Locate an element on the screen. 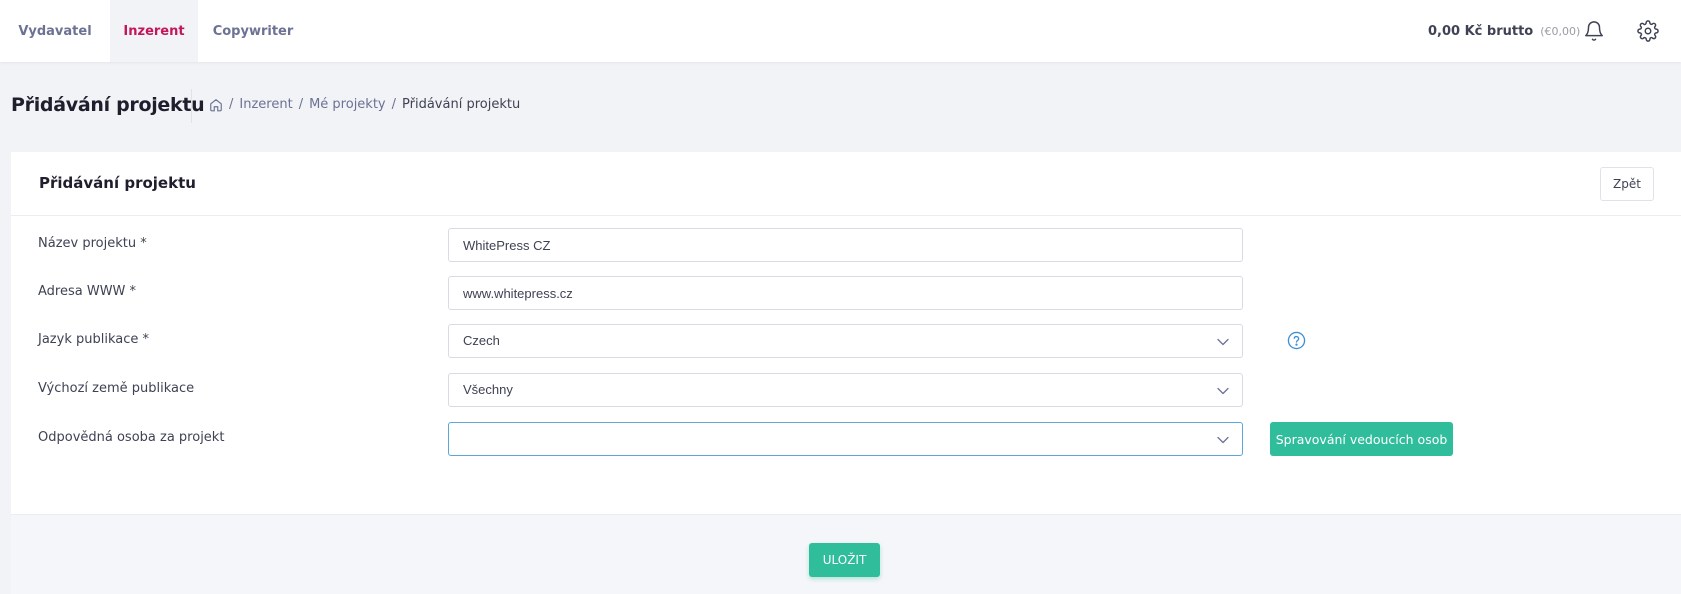  back-button: Zpět is located at coordinates (1627, 184).